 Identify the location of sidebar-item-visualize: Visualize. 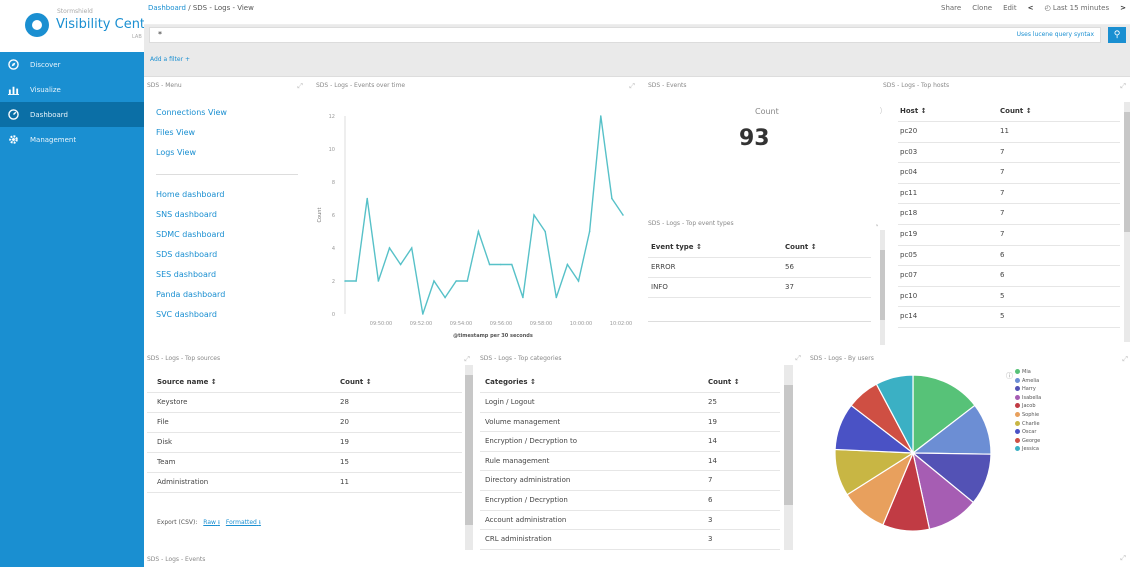
(72, 89).